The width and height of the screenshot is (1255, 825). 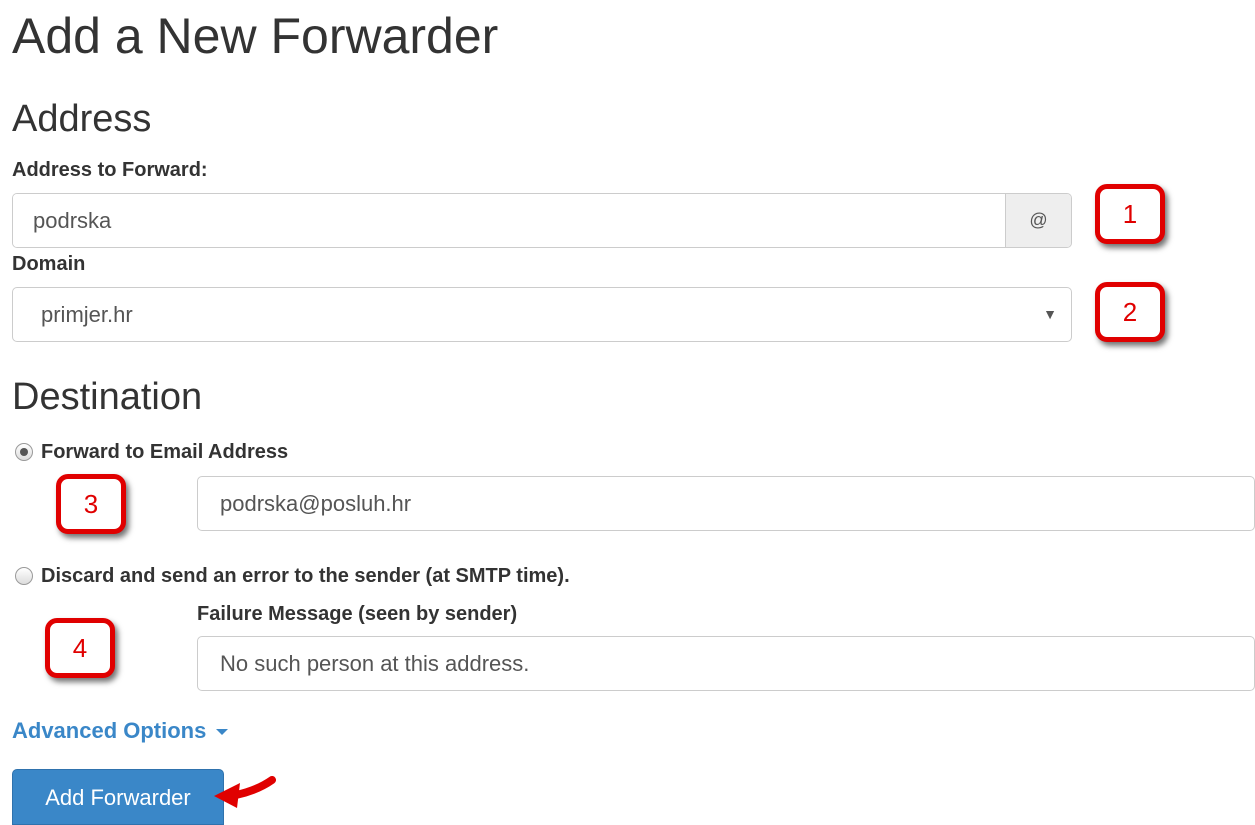 I want to click on address-to-forward-label: Address to Forward:, so click(x=110, y=170).